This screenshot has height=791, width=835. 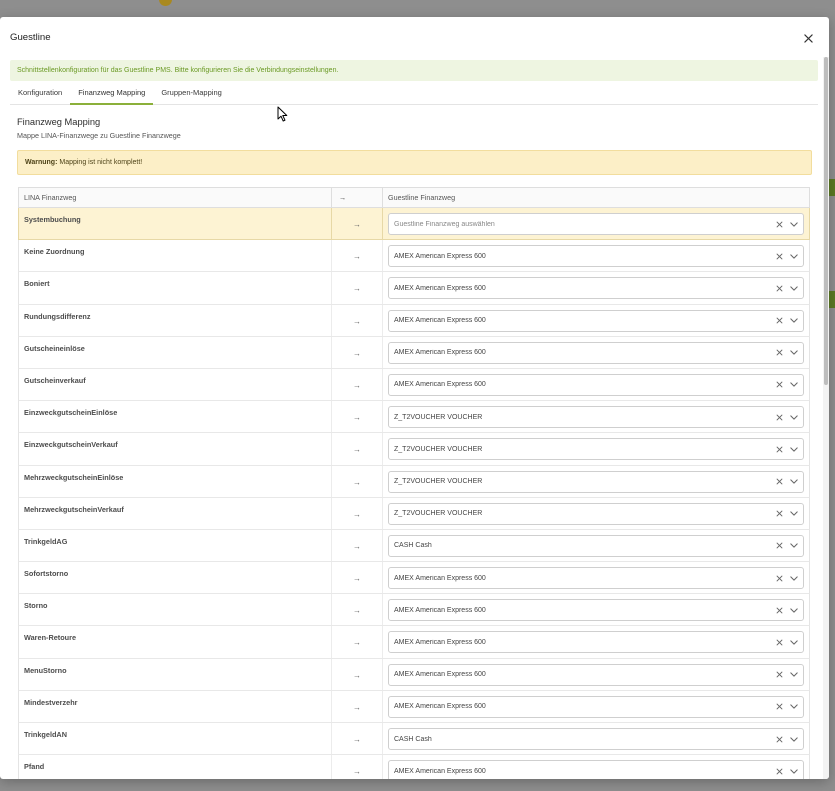 What do you see at coordinates (175, 706) in the screenshot?
I see `lina-finanzweg-cell: Mindestverzehr` at bounding box center [175, 706].